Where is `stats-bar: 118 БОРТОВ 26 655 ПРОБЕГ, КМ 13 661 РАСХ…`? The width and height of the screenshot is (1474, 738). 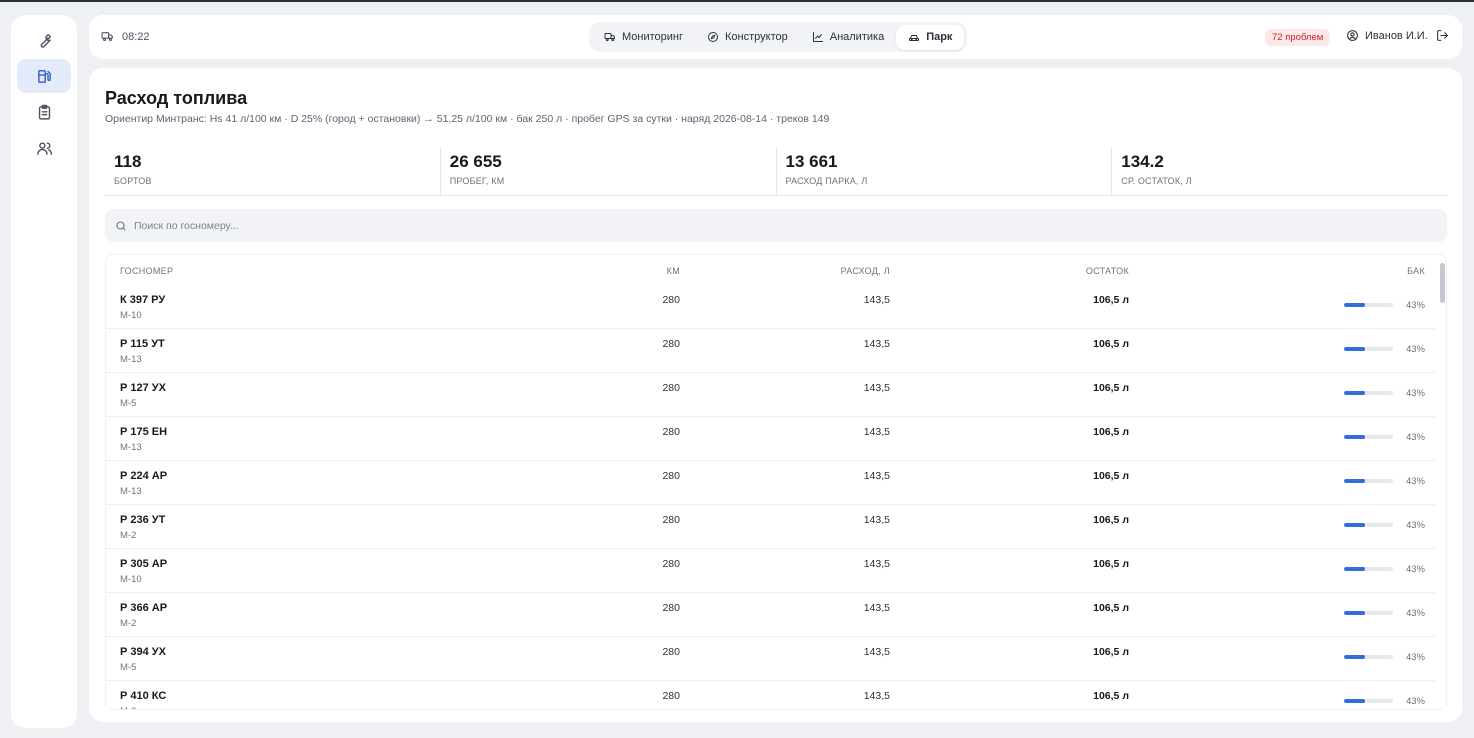
stats-bar: 118 БОРТОВ 26 655 ПРОБЕГ, КМ 13 661 РАСХ… is located at coordinates (776, 171).